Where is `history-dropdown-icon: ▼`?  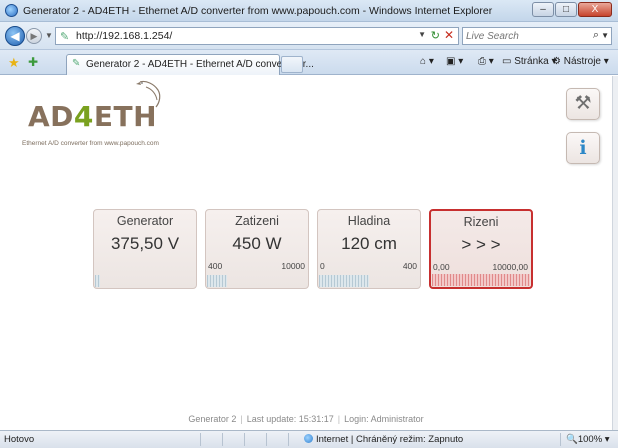 history-dropdown-icon: ▼ is located at coordinates (49, 35).